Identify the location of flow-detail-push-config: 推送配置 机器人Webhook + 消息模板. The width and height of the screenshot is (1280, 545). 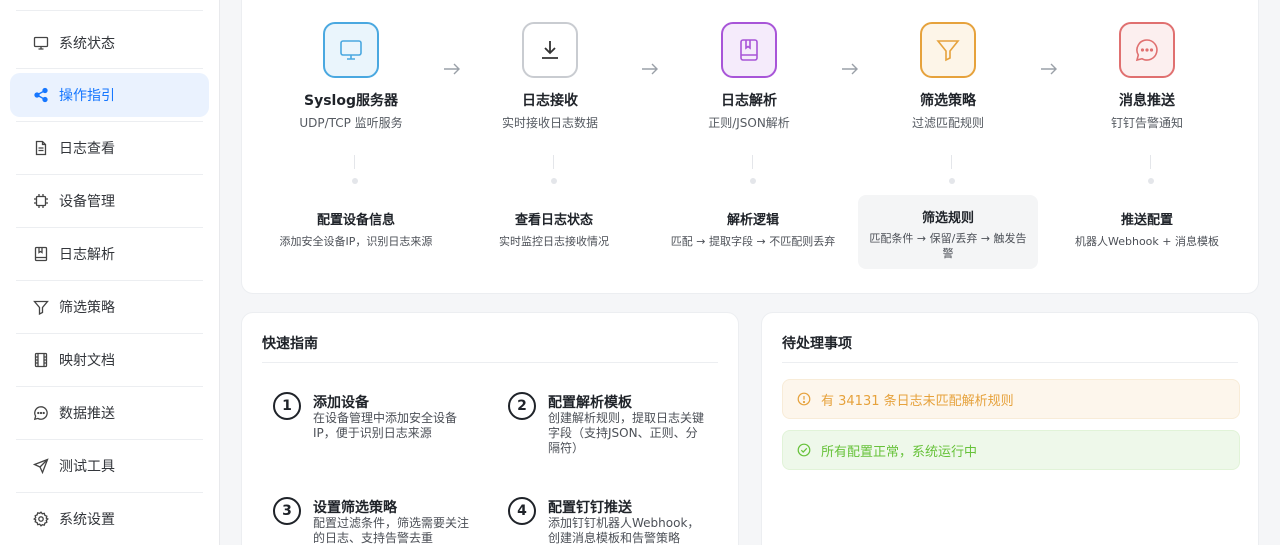
(1147, 229).